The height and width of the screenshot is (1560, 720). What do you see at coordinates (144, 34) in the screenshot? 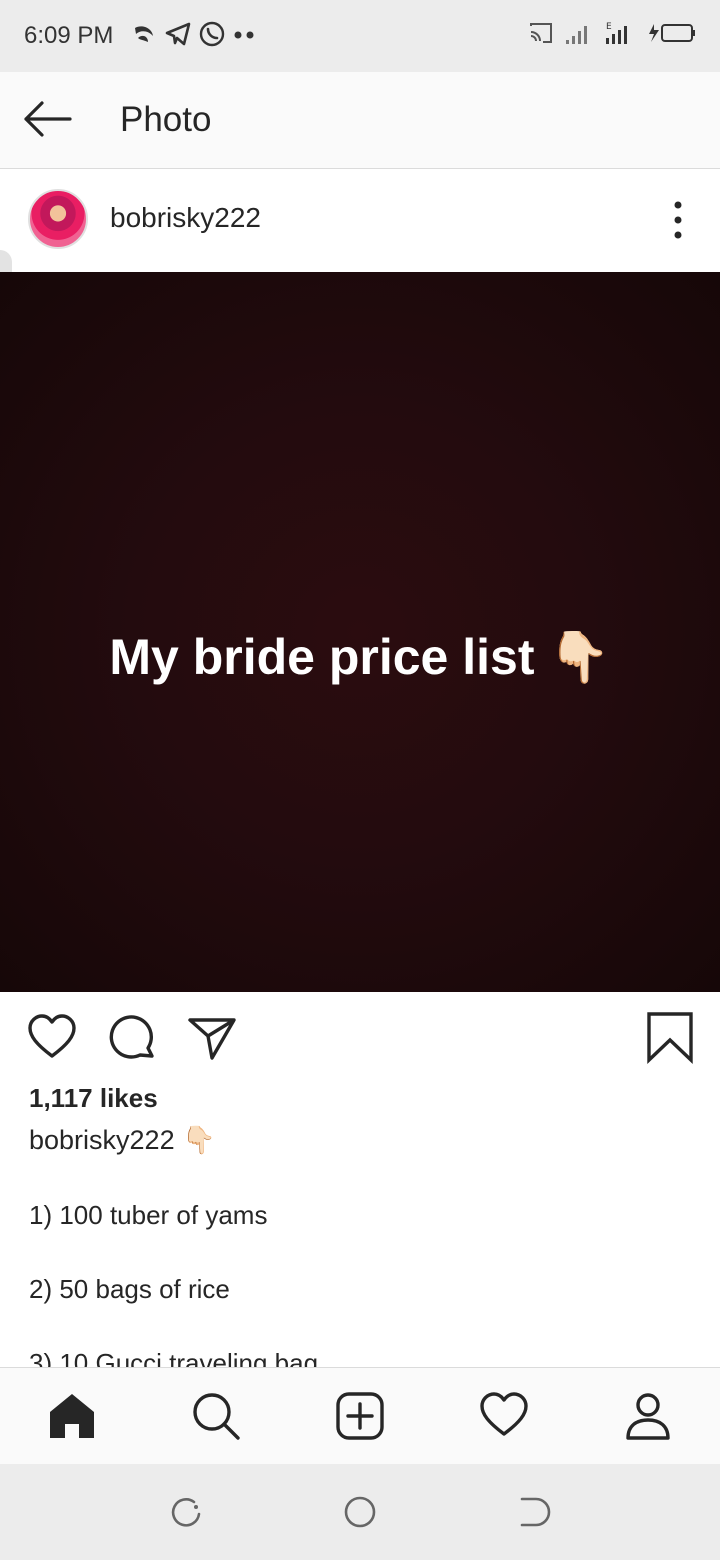
I see `signal-app-icon` at bounding box center [144, 34].